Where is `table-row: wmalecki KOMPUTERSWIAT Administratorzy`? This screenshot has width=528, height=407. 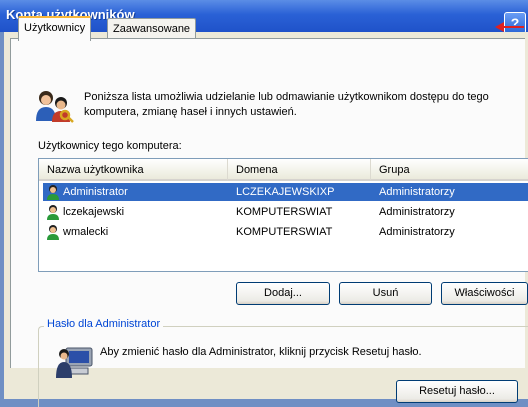 table-row: wmalecki KOMPUTERSWIAT Administratorzy is located at coordinates (285, 232).